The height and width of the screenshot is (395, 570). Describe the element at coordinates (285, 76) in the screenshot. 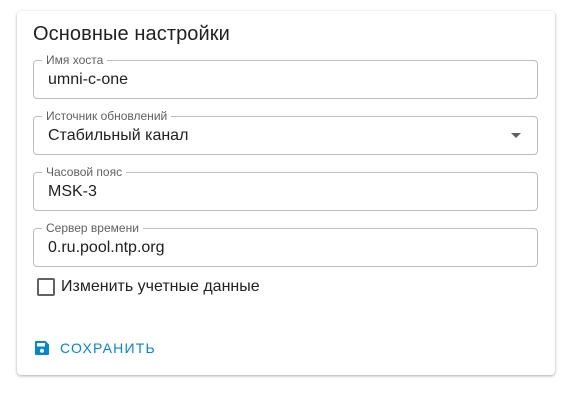

I see `hostname-field: Имя хоста umni-c-one` at that location.